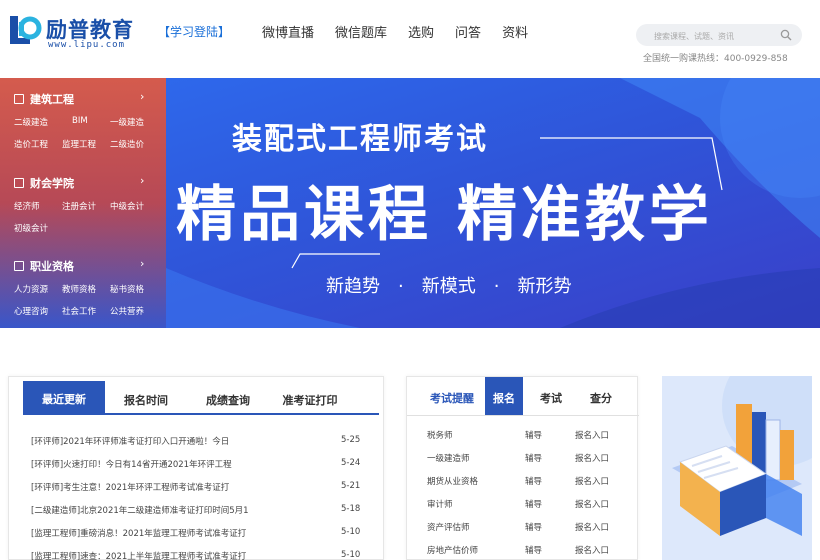 The image size is (820, 560). I want to click on menu-head-finance: 财会学院, so click(44, 183).